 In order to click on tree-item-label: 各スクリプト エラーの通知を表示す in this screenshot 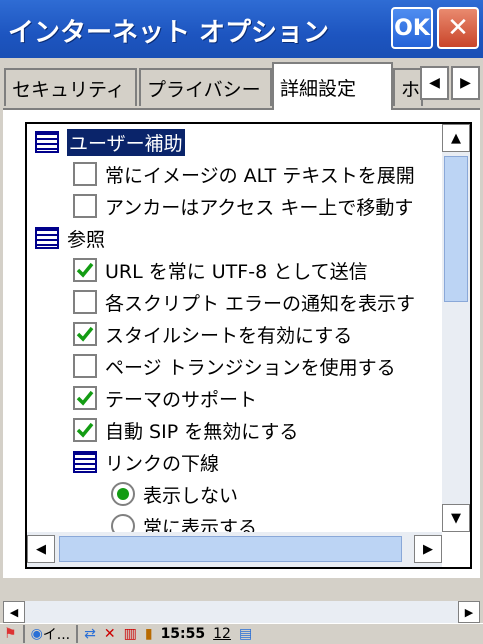, I will do `click(260, 303)`.